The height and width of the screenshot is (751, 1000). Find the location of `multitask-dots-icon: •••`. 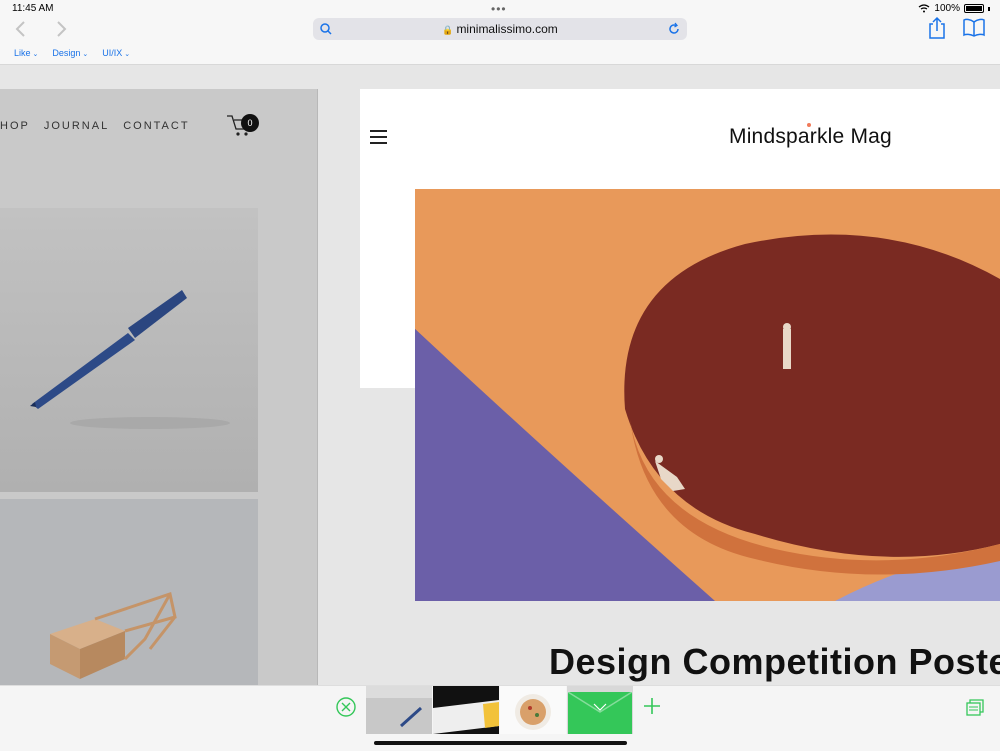

multitask-dots-icon: ••• is located at coordinates (499, 9).